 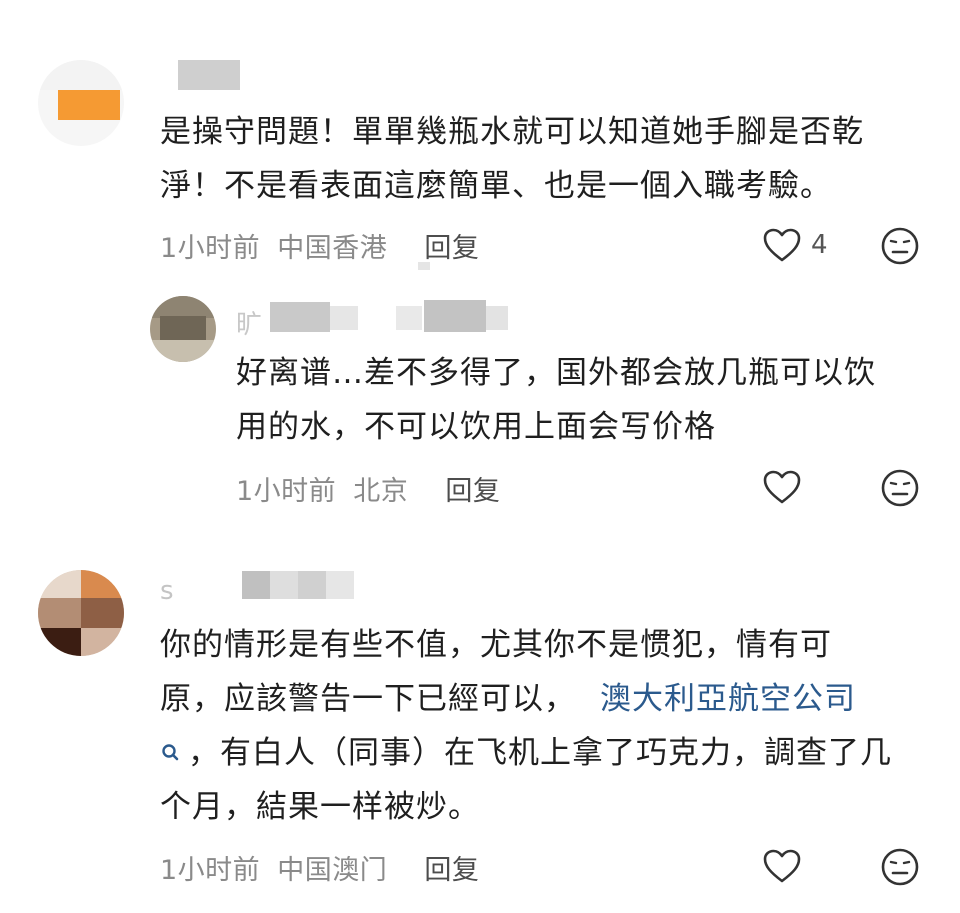 I want to click on reply-meta: 1小时前 北京 回复, so click(x=368, y=488).